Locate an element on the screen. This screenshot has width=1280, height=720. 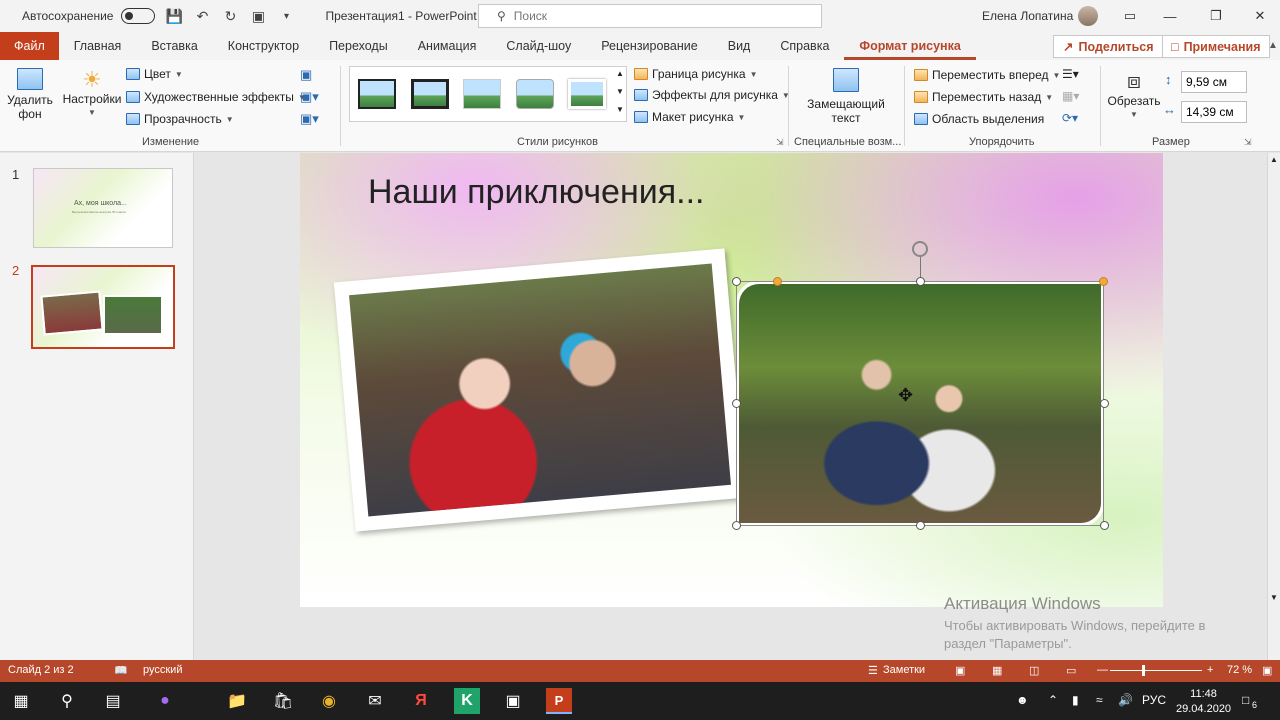
picture-styles-gallery: ▲ ▼ ▼ is located at coordinates (488, 94).